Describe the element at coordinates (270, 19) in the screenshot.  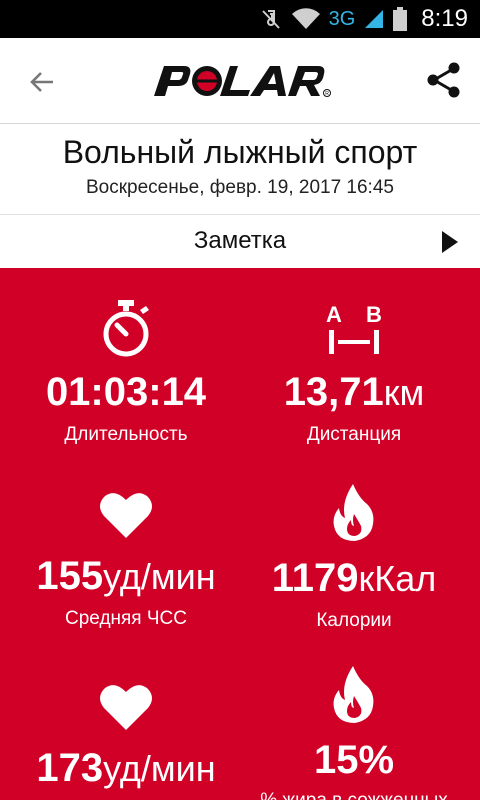
I see `mute-icon` at that location.